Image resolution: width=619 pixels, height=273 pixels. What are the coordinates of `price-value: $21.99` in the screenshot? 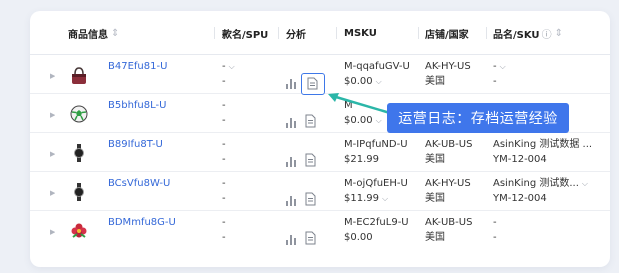 It's located at (361, 159).